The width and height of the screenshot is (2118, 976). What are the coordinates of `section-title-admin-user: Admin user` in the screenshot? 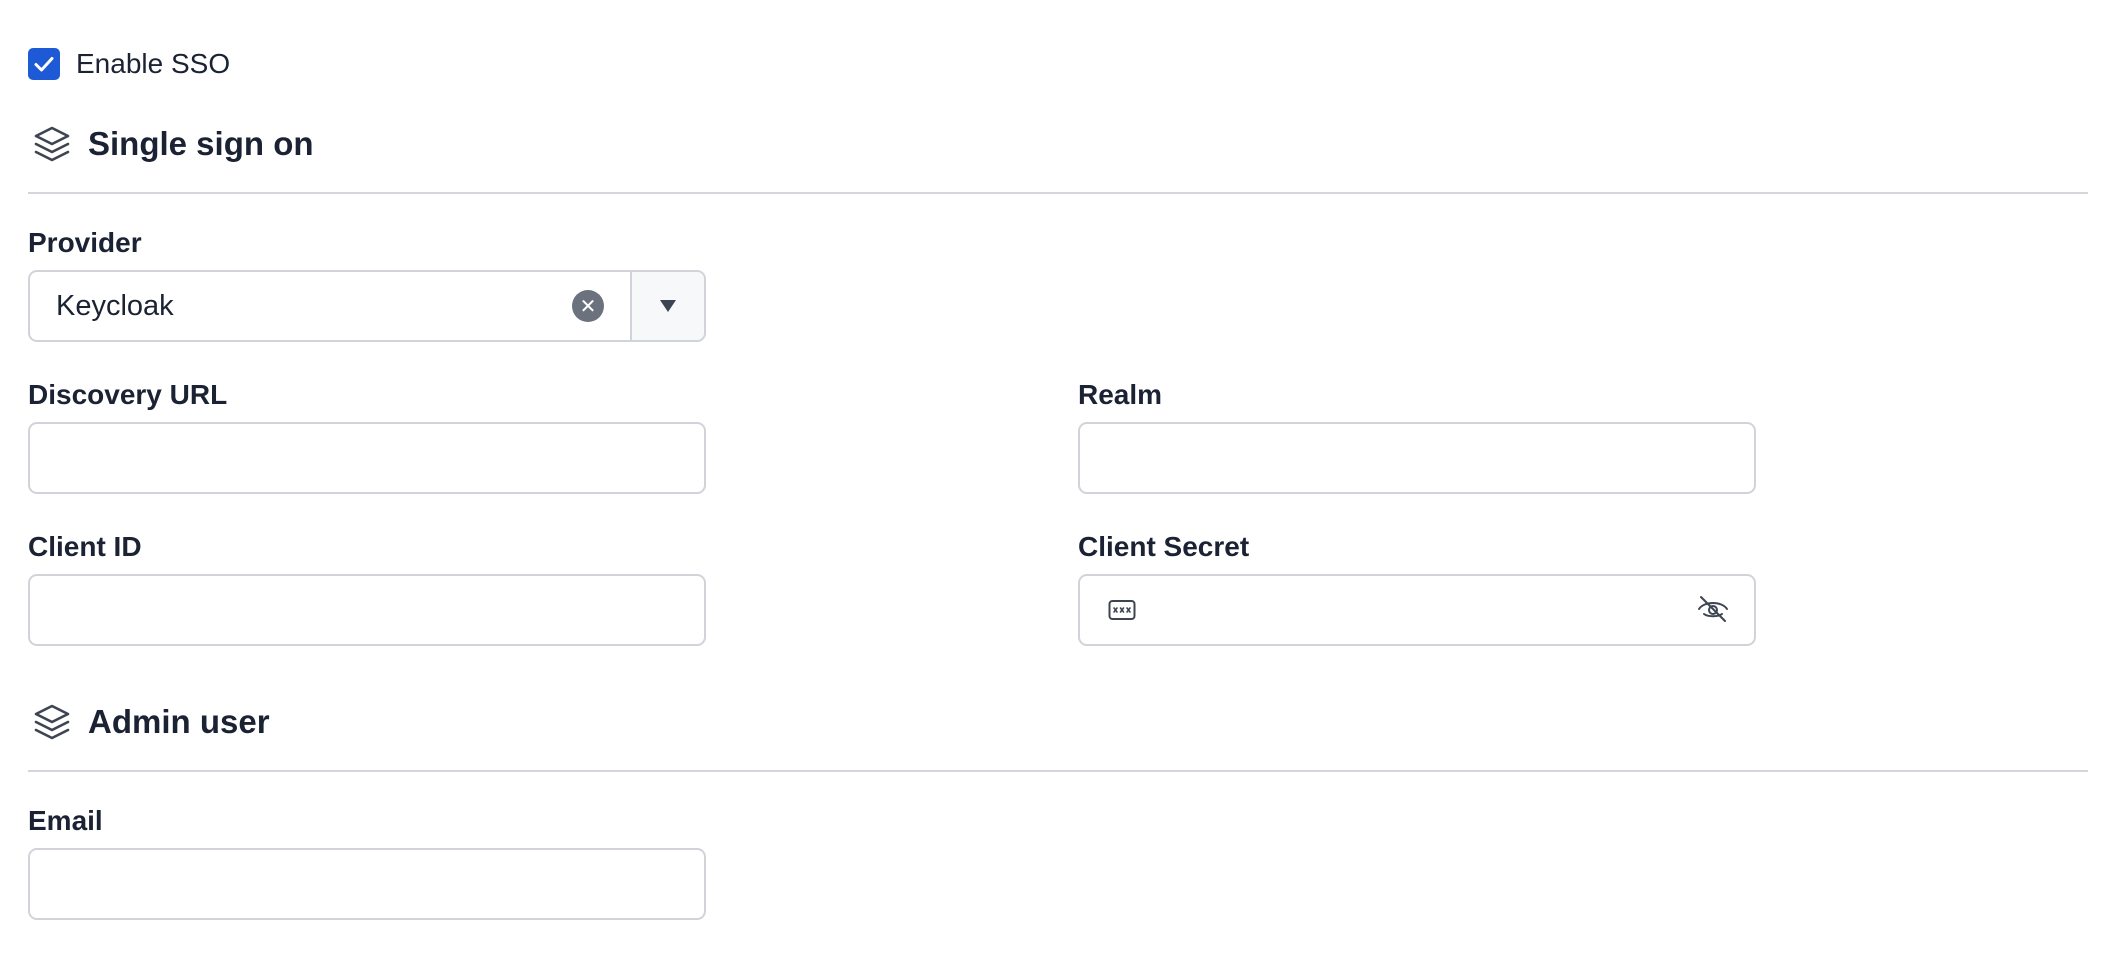 It's located at (179, 721).